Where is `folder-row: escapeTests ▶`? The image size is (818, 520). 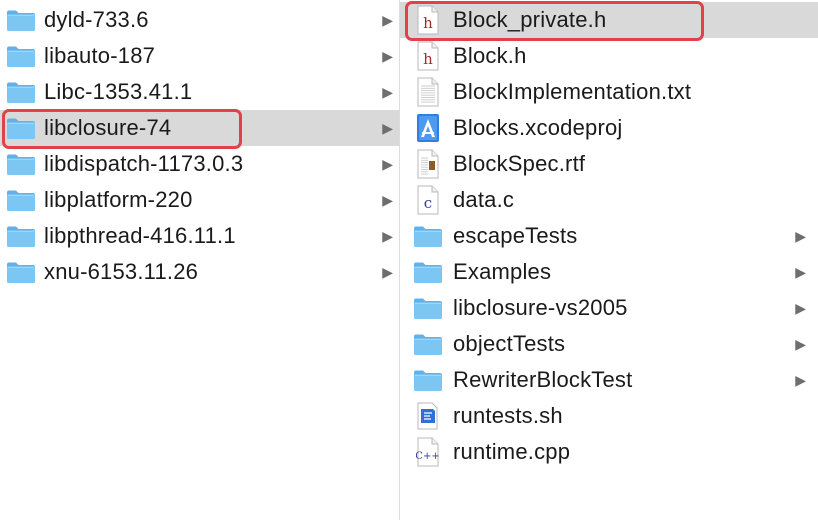 folder-row: escapeTests ▶ is located at coordinates (609, 236).